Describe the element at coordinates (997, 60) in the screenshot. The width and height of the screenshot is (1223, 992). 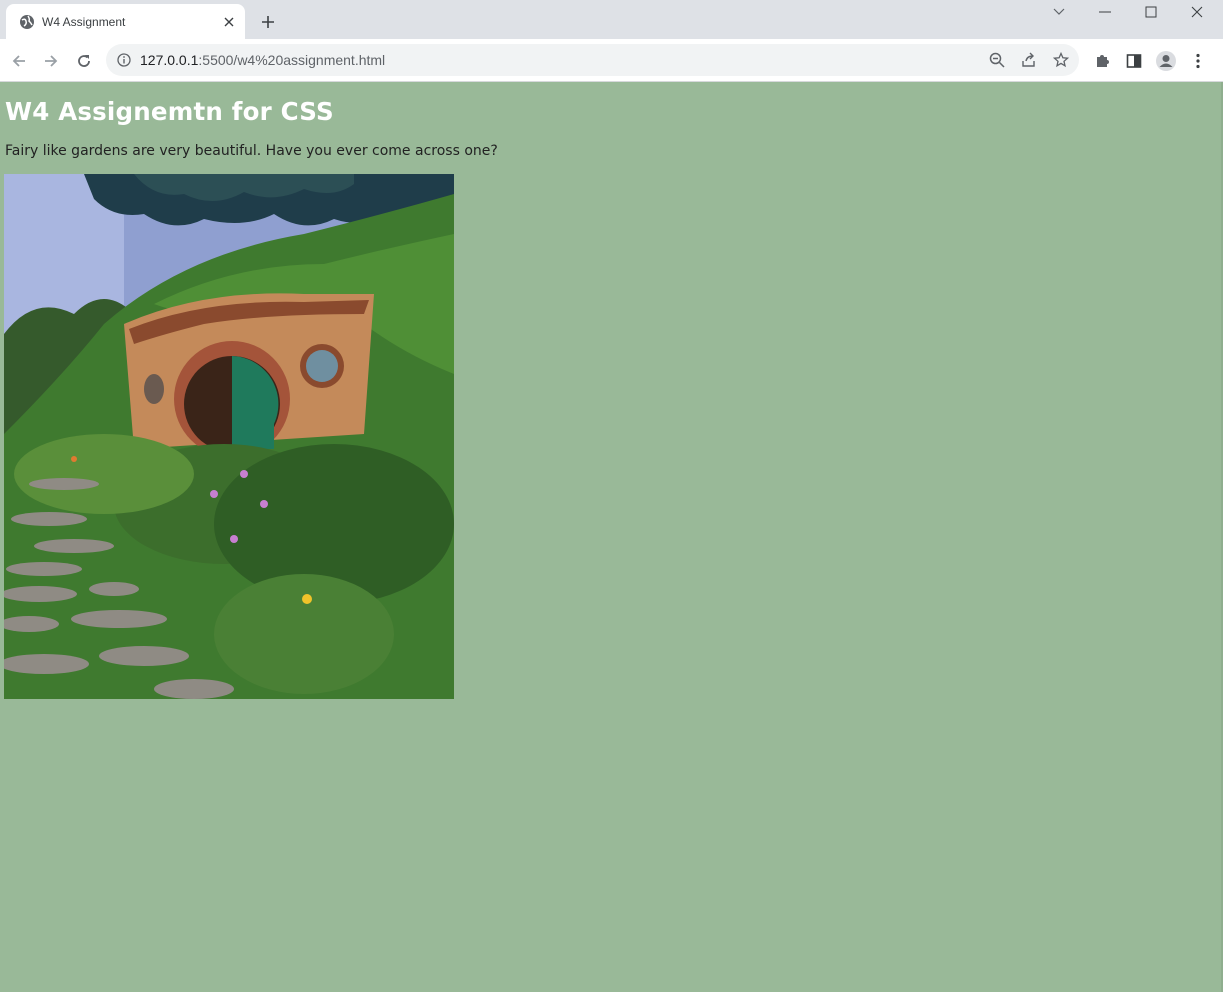
I see `zoom-icon` at that location.